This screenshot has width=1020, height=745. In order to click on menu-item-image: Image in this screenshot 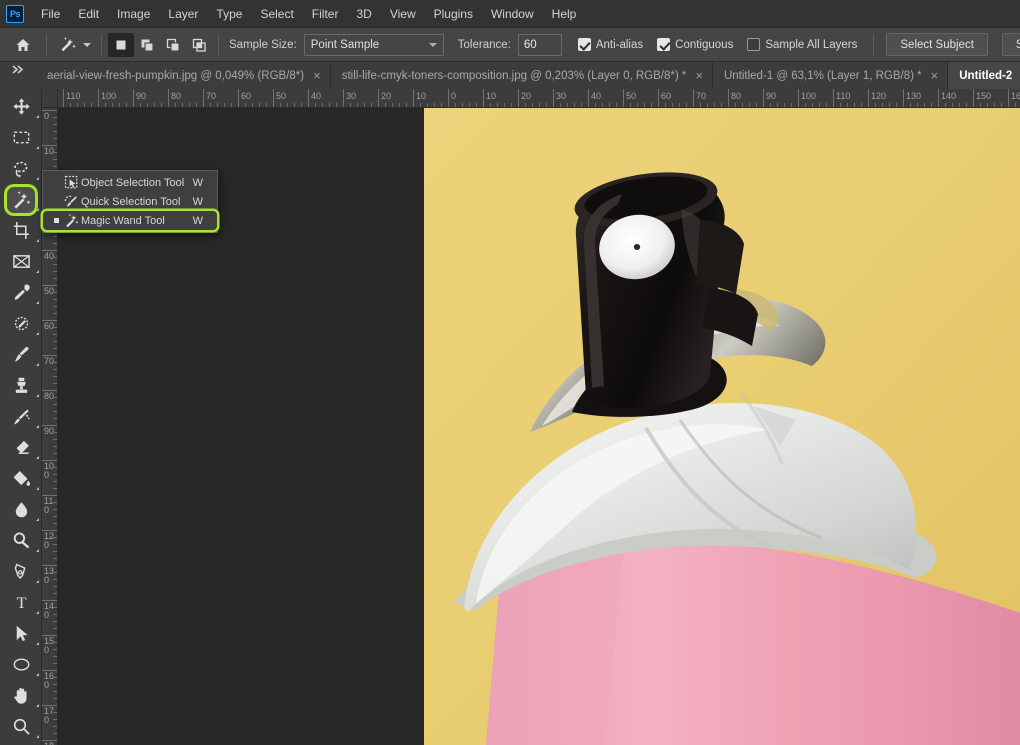, I will do `click(133, 14)`.